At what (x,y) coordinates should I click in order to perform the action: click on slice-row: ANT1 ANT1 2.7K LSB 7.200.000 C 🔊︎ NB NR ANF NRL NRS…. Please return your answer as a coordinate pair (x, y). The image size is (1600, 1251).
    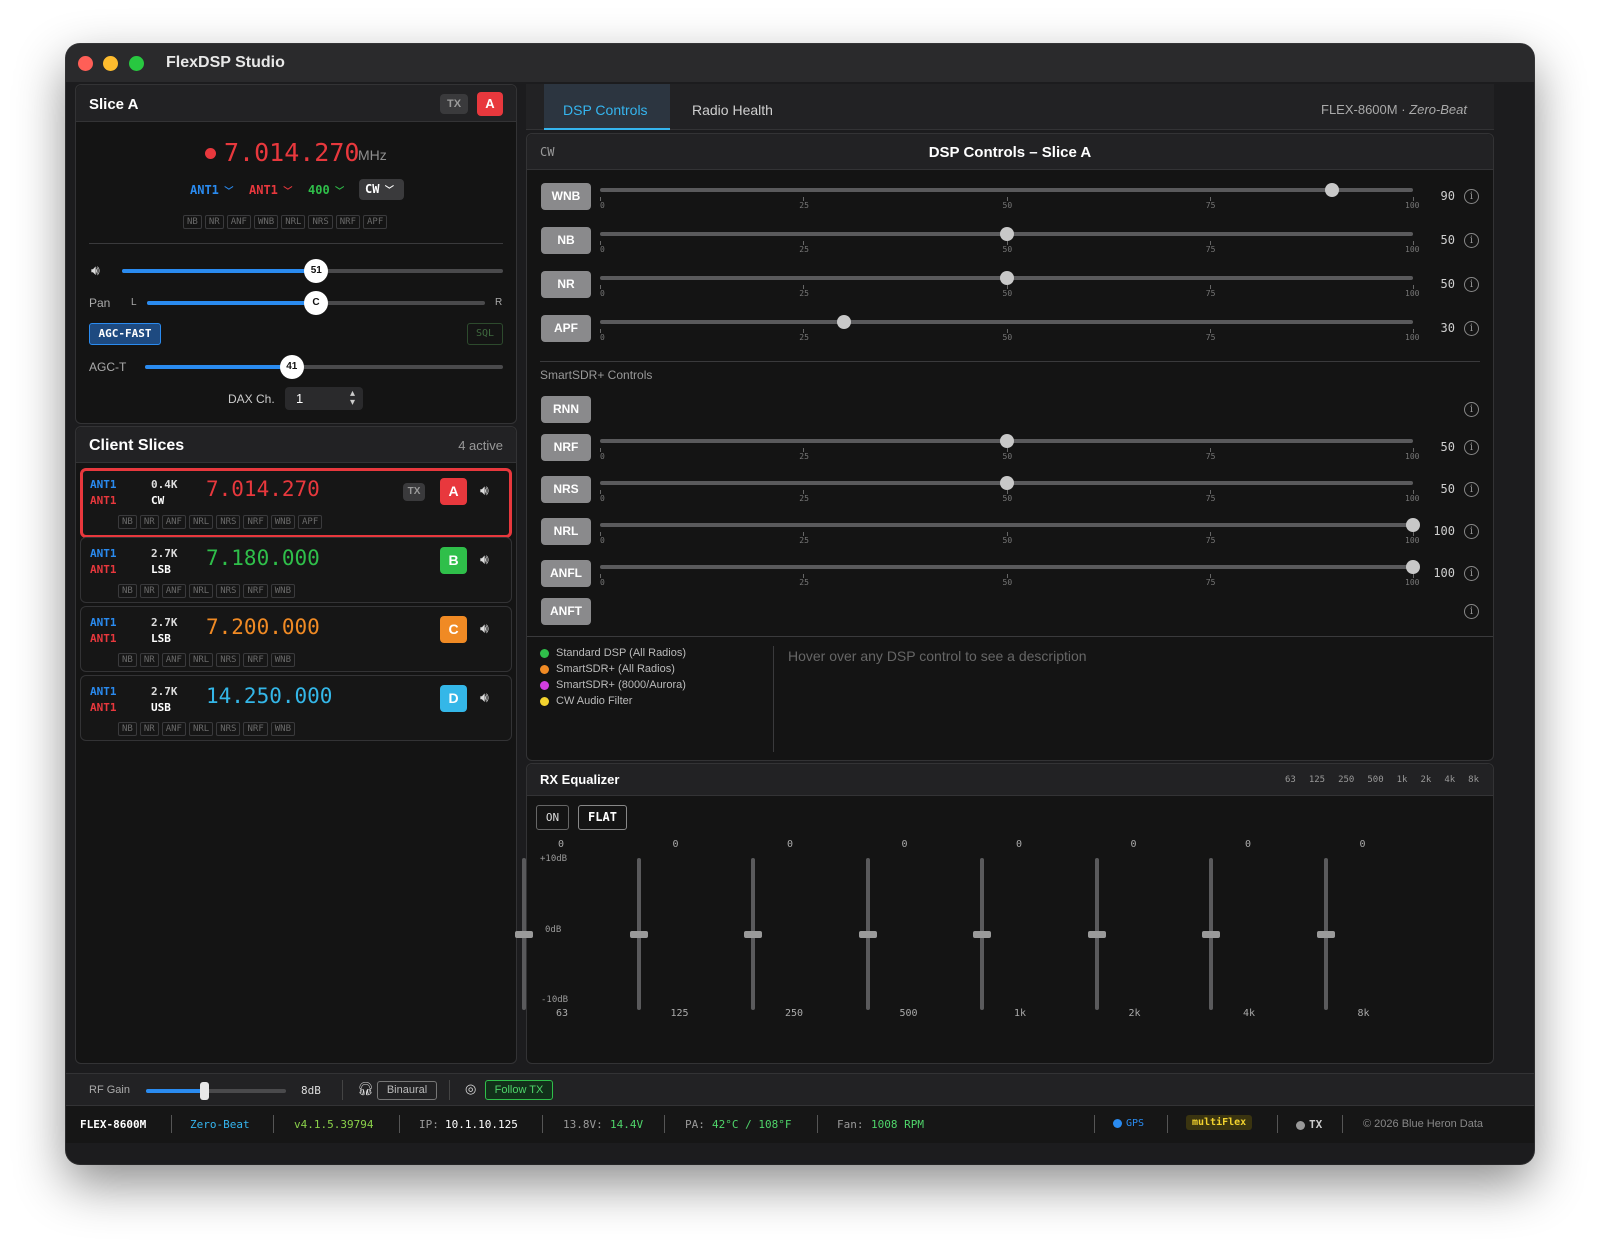
    Looking at the image, I should click on (296, 639).